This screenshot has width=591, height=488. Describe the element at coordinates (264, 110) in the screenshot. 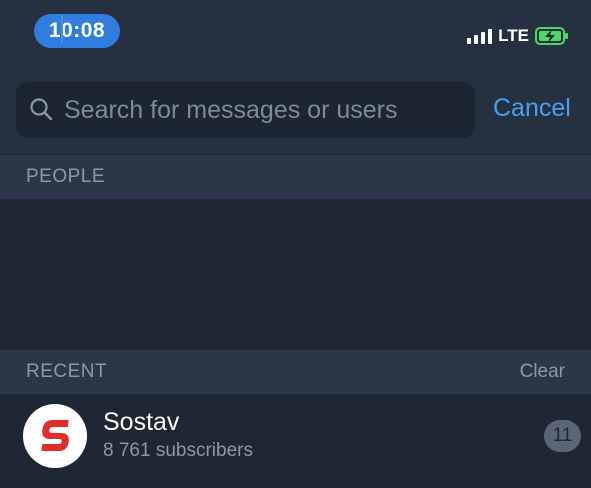

I see `search-input` at that location.